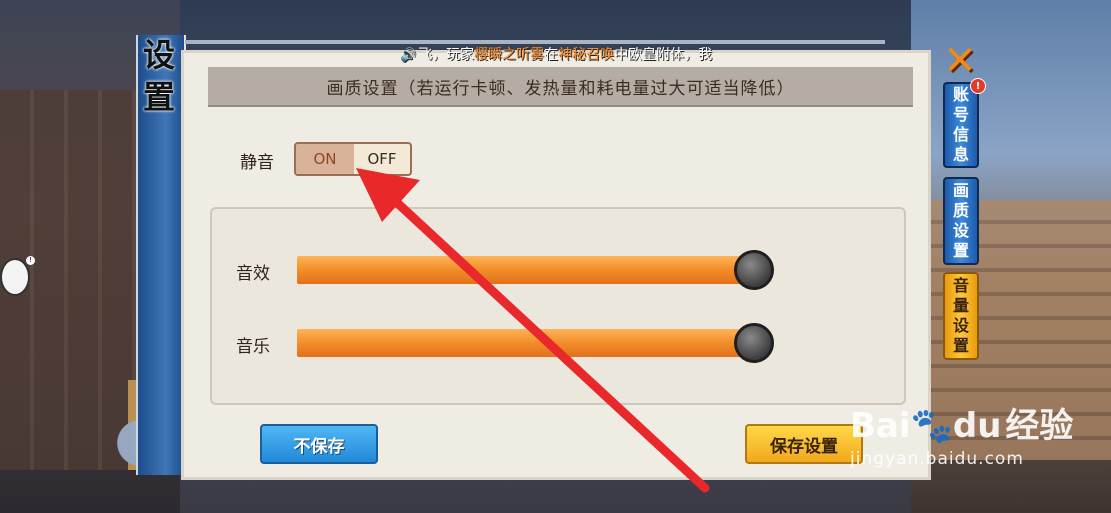 This screenshot has height=513, width=1111. Describe the element at coordinates (158, 97) in the screenshot. I see `title-char: 置` at that location.